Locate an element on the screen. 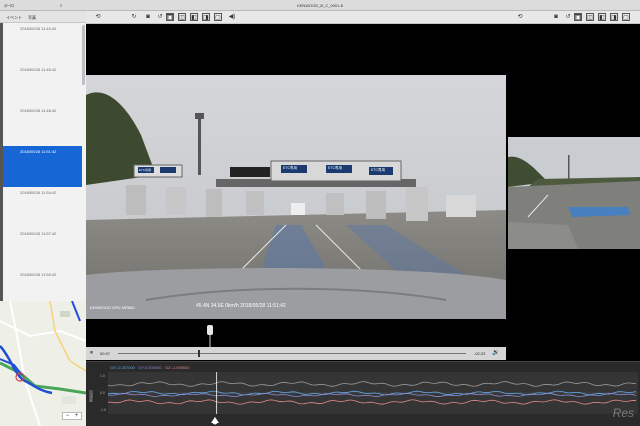 The height and width of the screenshot is (426, 640). file-timestamp: 2018/05/28 11:43:42 is located at coordinates (38, 28).